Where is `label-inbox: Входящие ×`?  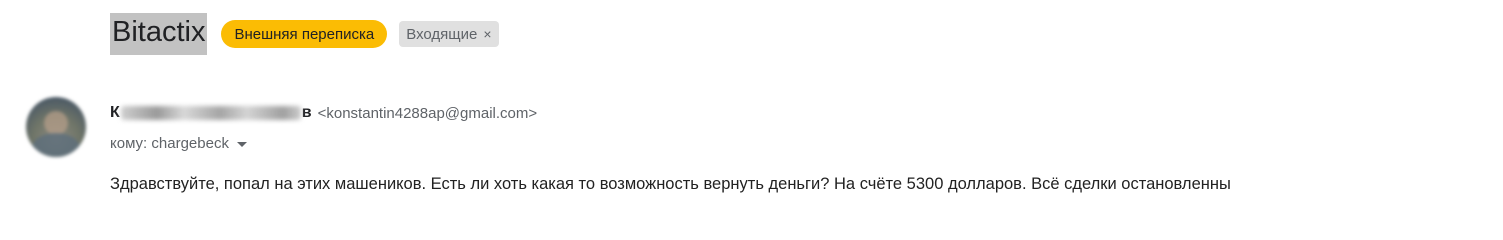 label-inbox: Входящие × is located at coordinates (449, 34).